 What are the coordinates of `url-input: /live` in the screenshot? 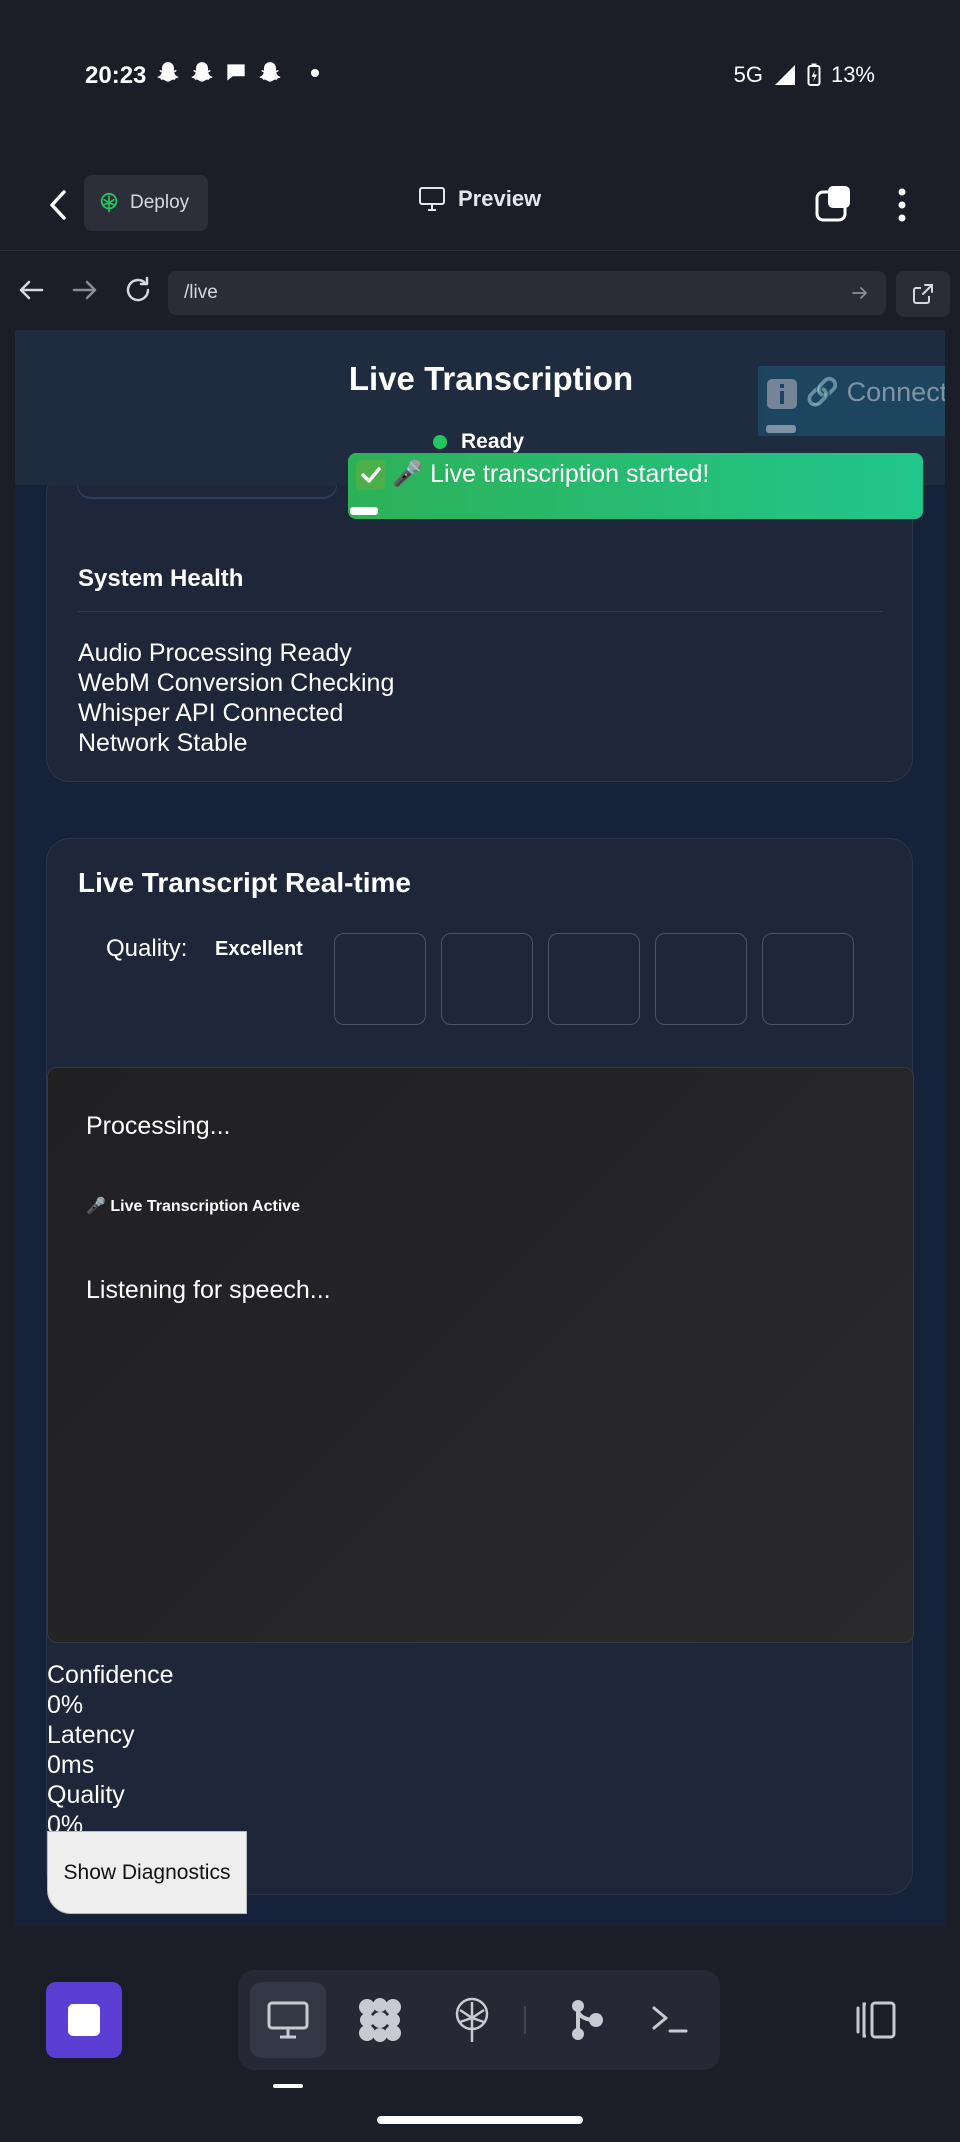 It's located at (527, 293).